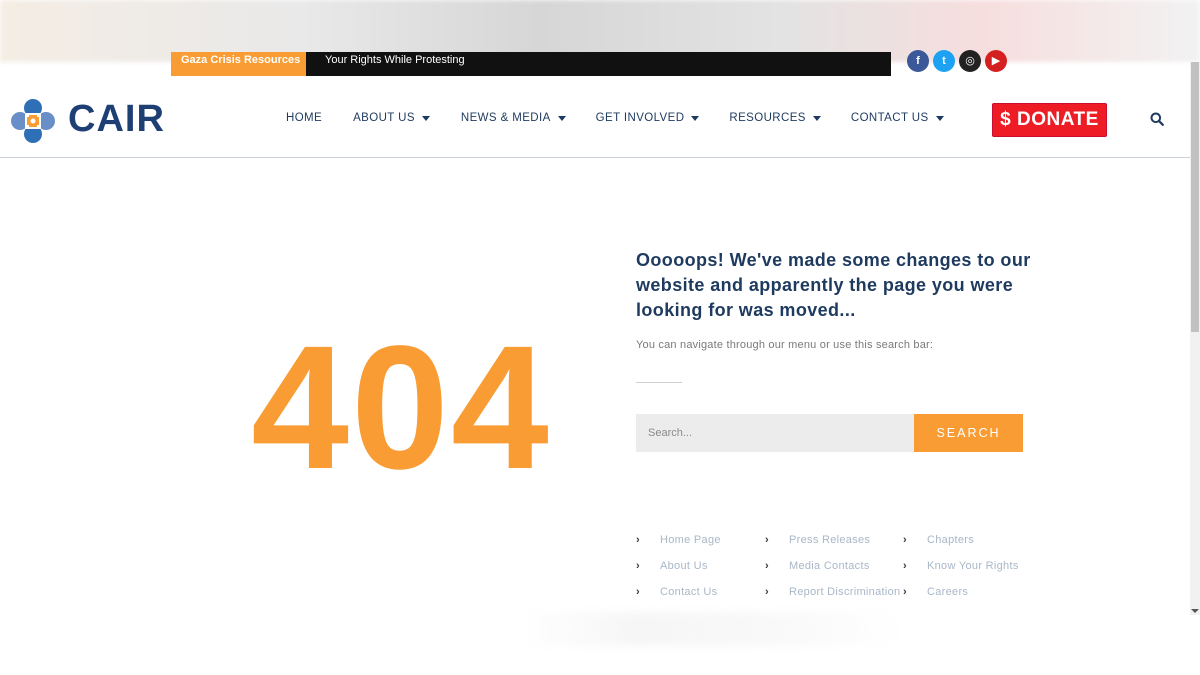 The width and height of the screenshot is (1200, 675). Describe the element at coordinates (116, 119) in the screenshot. I see `logo-text: CAIR` at that location.